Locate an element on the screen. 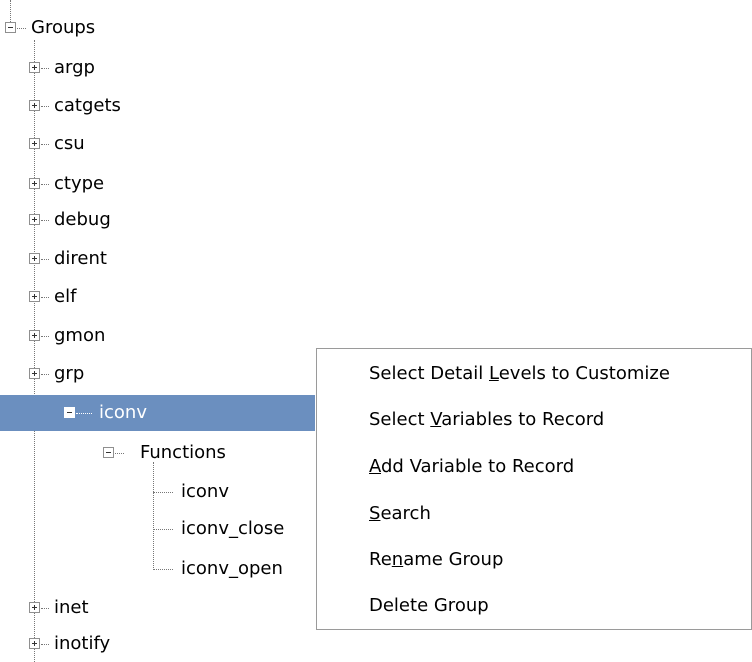  menu-item-mnemonic: A is located at coordinates (375, 466).